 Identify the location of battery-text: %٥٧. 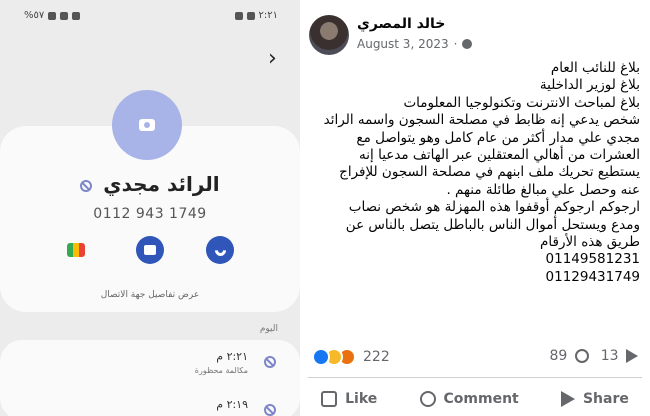
(34, 15).